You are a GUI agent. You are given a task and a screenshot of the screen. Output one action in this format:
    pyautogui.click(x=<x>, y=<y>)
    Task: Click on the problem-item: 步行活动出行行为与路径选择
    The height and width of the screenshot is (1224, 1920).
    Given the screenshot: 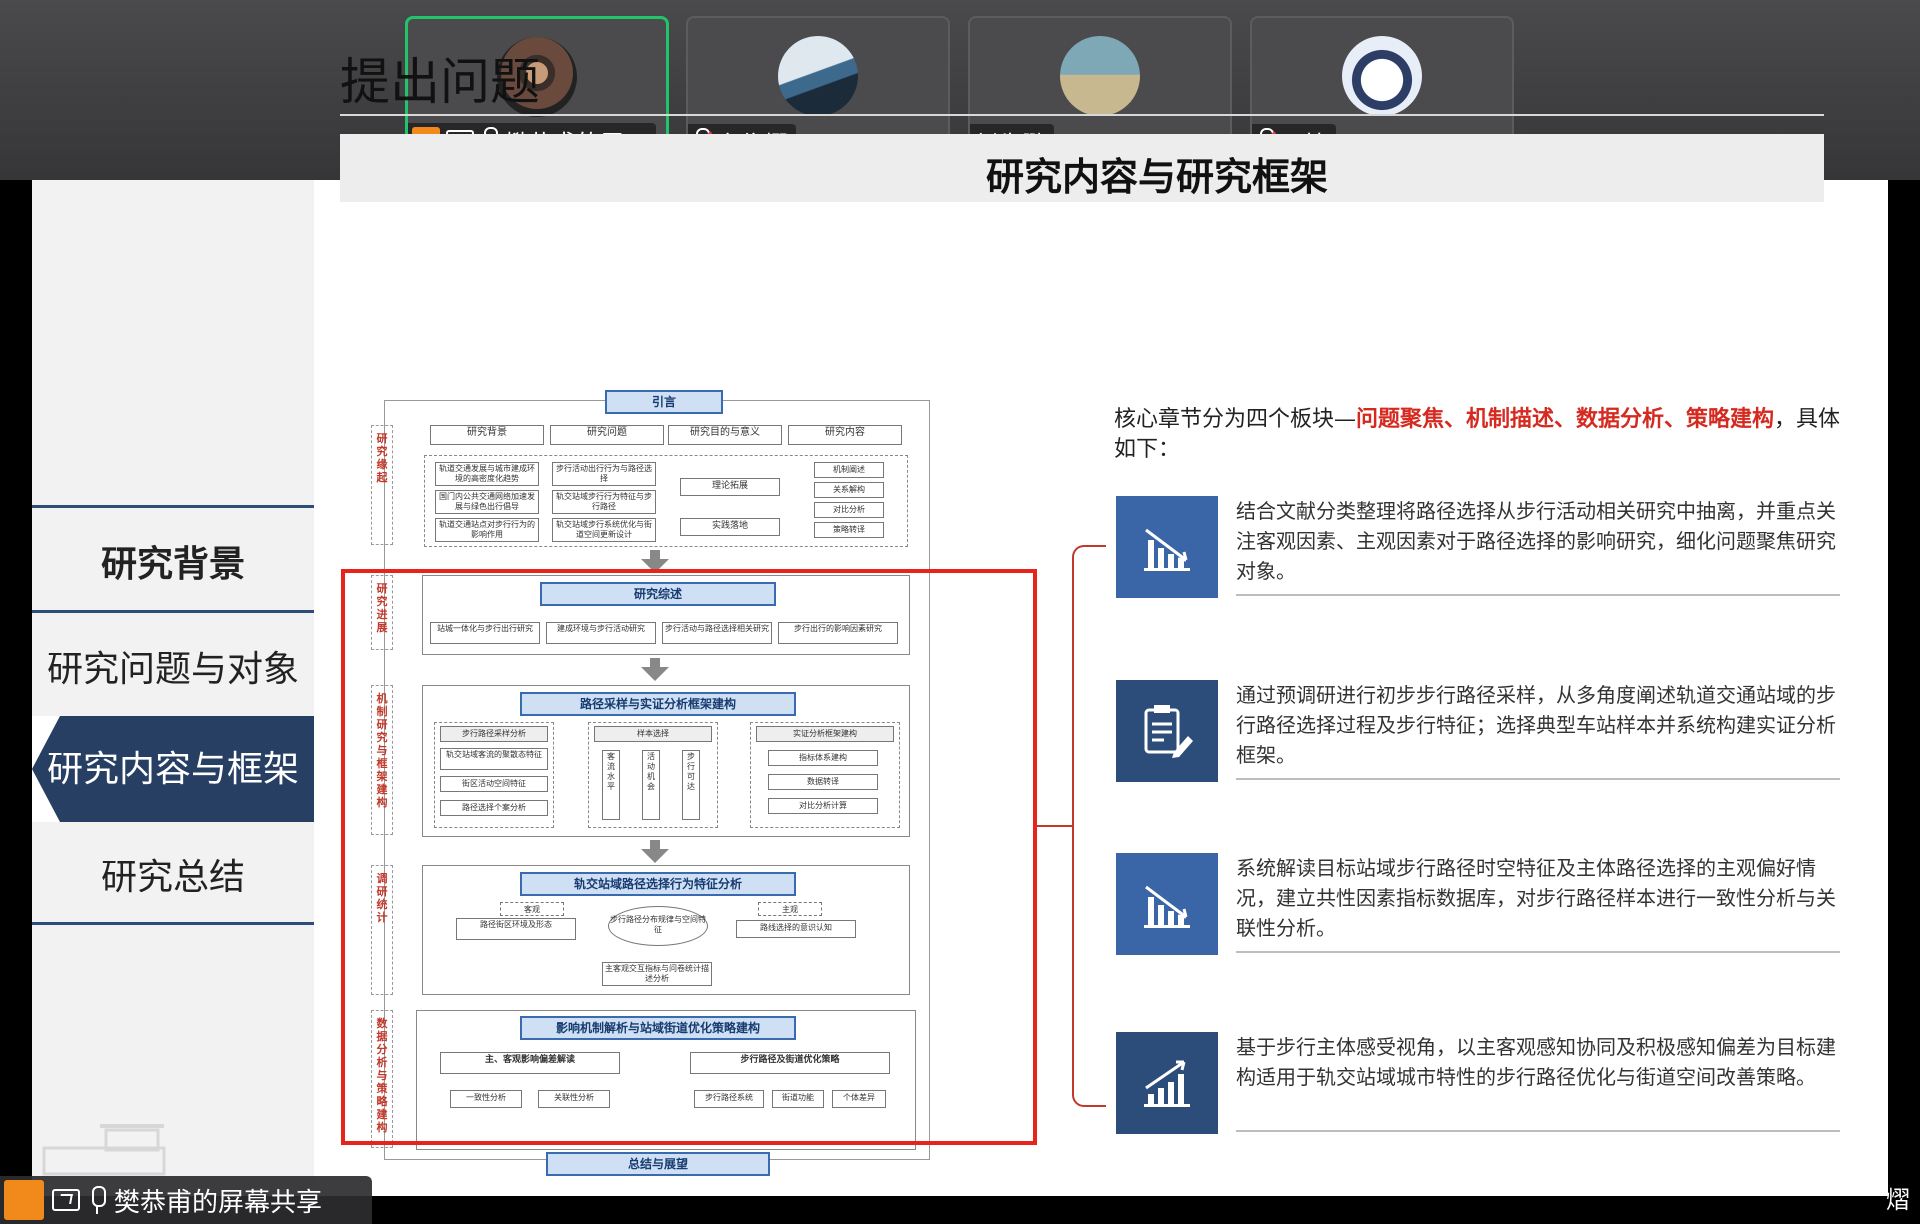 What is the action you would take?
    pyautogui.click(x=604, y=474)
    